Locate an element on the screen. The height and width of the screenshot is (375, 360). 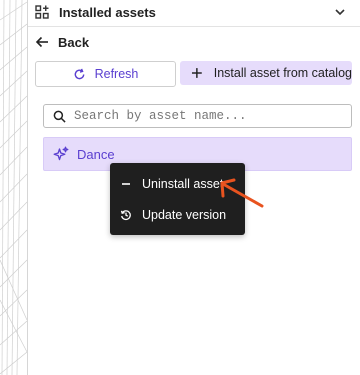
viewport-canvas is located at coordinates (14, 187).